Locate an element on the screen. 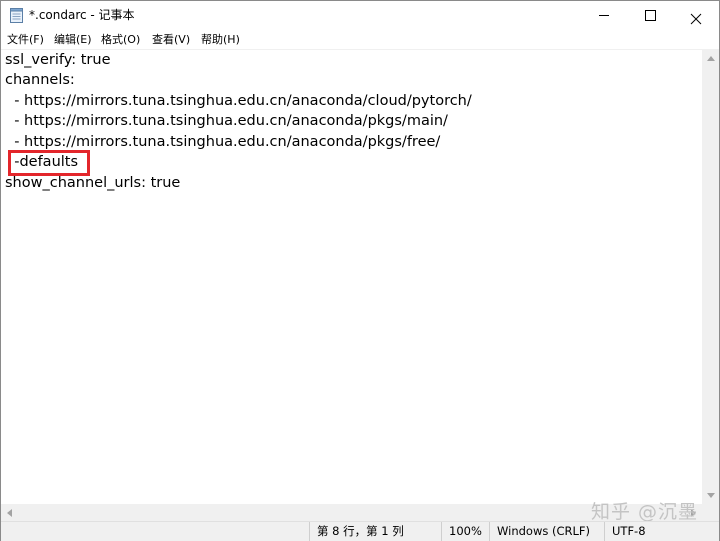  editor-line: channels: is located at coordinates (40, 80).